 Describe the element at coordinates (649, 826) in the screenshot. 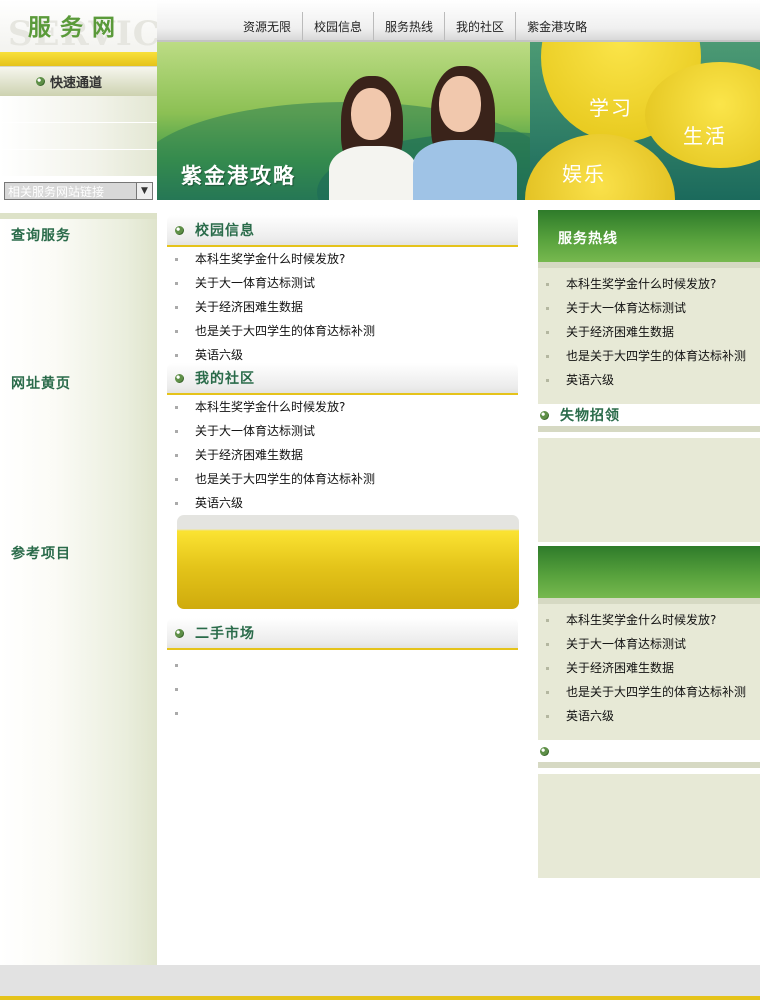

I see `empty-panel` at that location.